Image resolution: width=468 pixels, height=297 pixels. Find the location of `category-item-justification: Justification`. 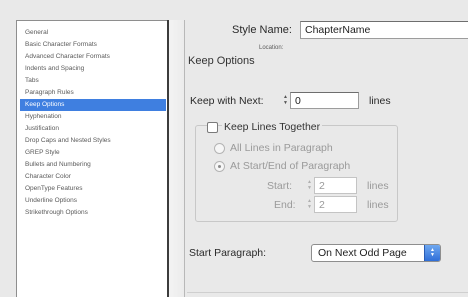

category-item-justification: Justification is located at coordinates (93, 129).